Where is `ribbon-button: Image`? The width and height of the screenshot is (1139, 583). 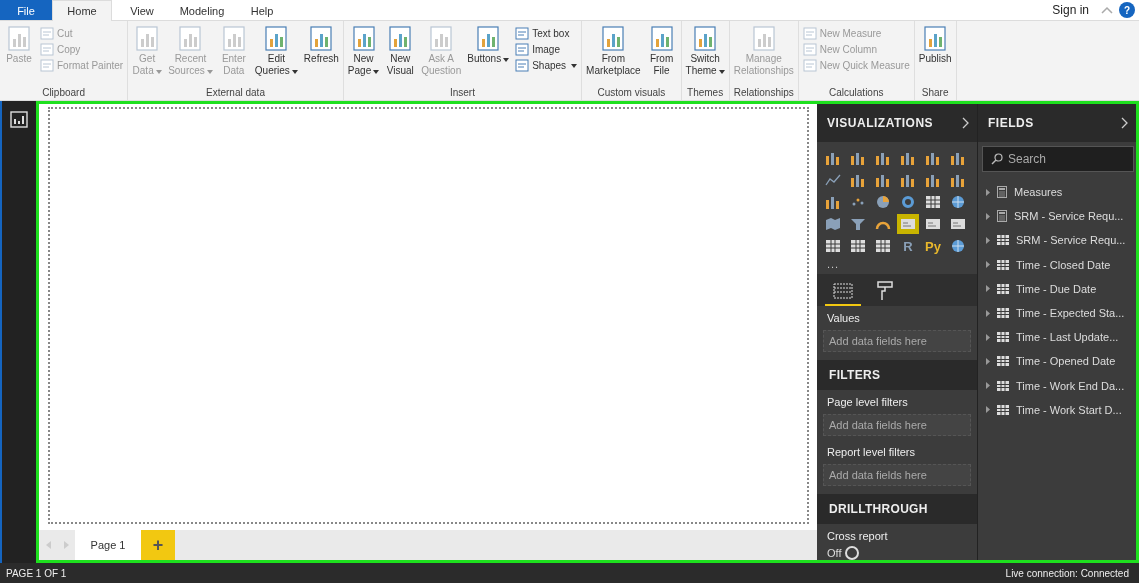
ribbon-button: Image is located at coordinates (546, 49).